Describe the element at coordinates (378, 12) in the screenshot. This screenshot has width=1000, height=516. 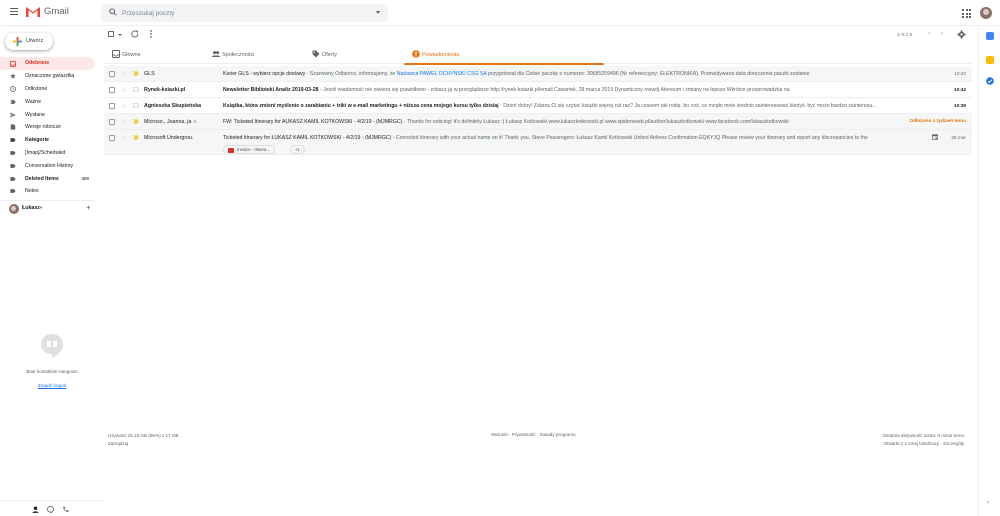
I see `search-options-icon` at that location.